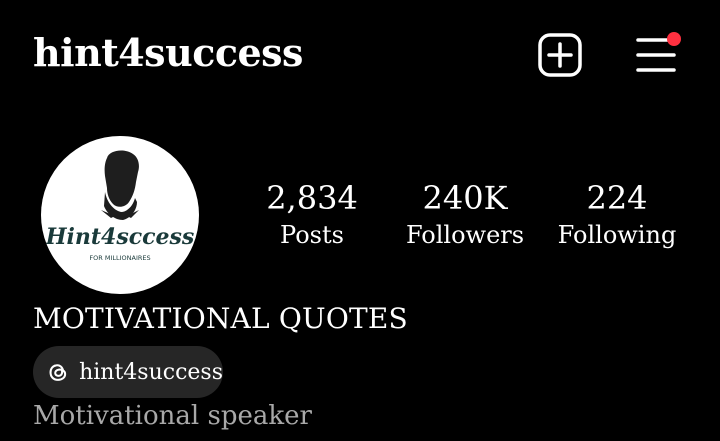 This screenshot has height=441, width=720. What do you see at coordinates (674, 39) in the screenshot?
I see `notification-dot` at bounding box center [674, 39].